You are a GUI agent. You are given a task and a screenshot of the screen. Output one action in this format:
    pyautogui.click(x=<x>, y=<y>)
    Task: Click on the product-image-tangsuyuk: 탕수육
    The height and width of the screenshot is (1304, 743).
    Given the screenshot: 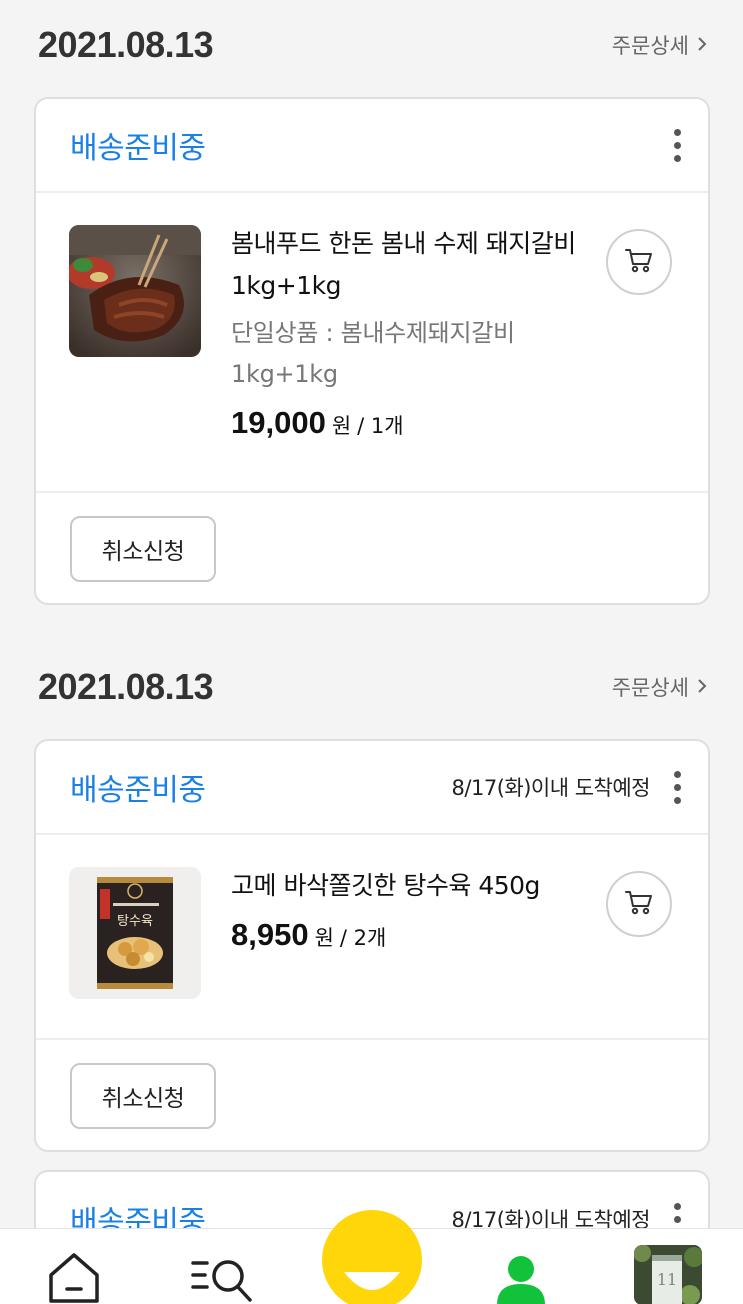 What is the action you would take?
    pyautogui.click(x=135, y=933)
    